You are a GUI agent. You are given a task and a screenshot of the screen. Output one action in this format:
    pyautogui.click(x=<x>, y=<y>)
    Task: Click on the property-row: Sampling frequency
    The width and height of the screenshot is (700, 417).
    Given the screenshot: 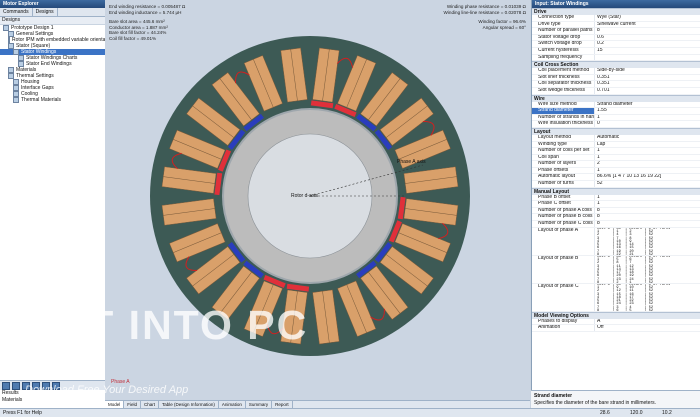 What is the action you would take?
    pyautogui.click(x=616, y=58)
    